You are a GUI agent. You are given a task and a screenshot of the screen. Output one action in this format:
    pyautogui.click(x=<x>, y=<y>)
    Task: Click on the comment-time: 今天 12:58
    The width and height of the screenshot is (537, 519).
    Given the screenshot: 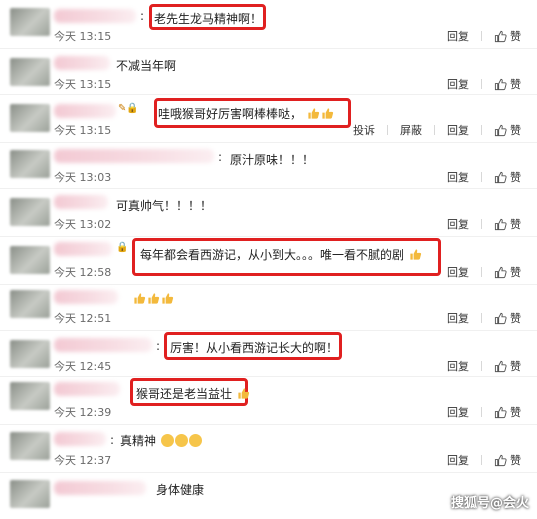 What is the action you would take?
    pyautogui.click(x=83, y=272)
    